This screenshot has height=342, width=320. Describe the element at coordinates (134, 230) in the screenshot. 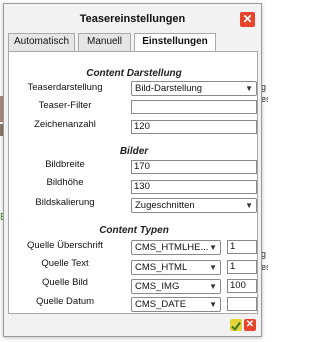

I see `section-heading-content-typen: Content Typen` at that location.